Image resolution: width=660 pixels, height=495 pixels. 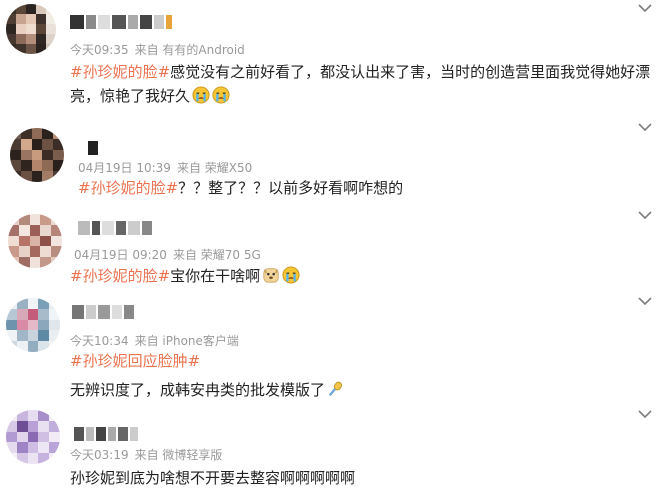 I want to click on comment-hashtag: #孙珍妮回应脸肿#, so click(x=355, y=361).